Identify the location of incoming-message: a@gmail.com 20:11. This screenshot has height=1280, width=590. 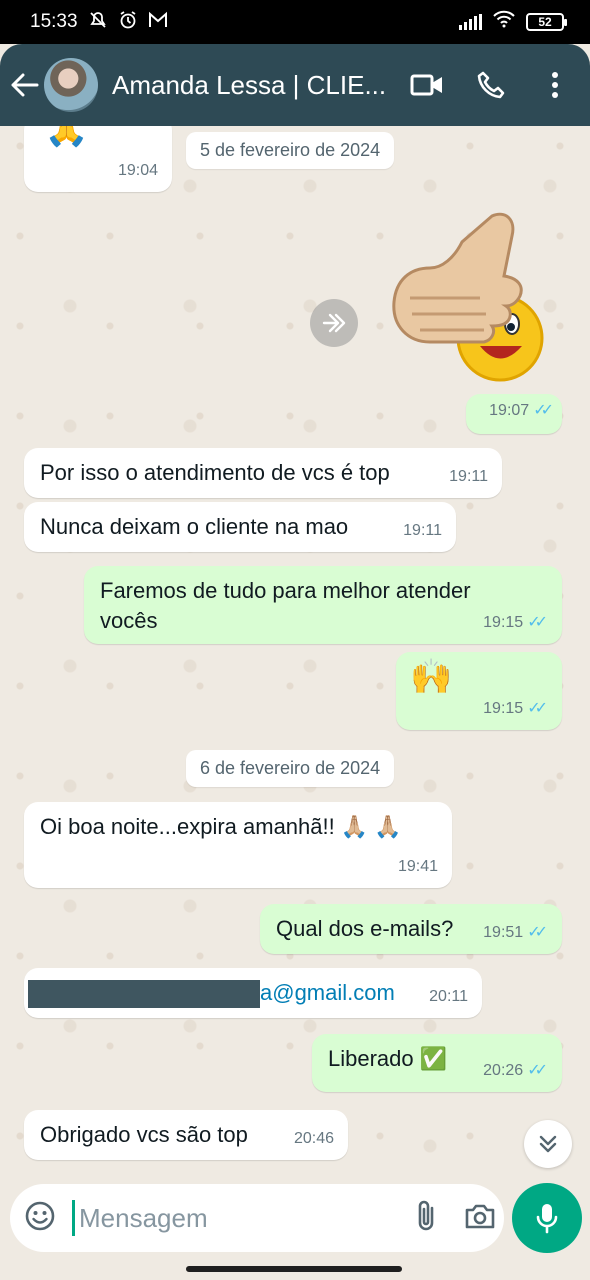
(253, 993).